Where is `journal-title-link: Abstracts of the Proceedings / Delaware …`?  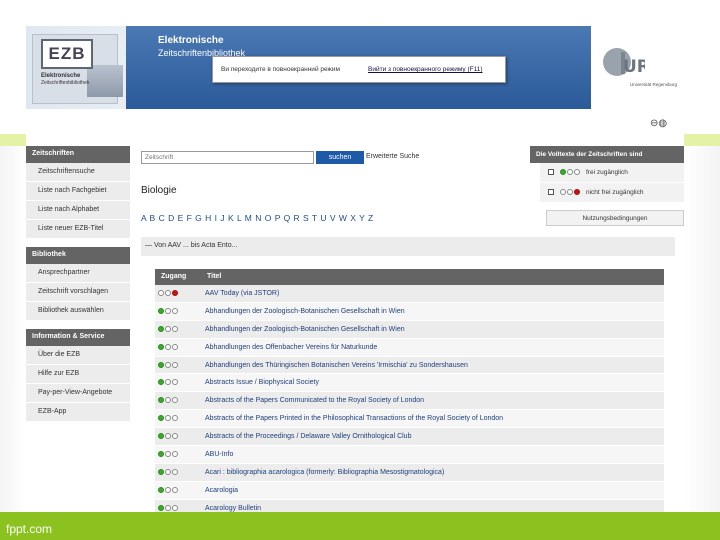 journal-title-link: Abstracts of the Proceedings / Delaware … is located at coordinates (308, 436).